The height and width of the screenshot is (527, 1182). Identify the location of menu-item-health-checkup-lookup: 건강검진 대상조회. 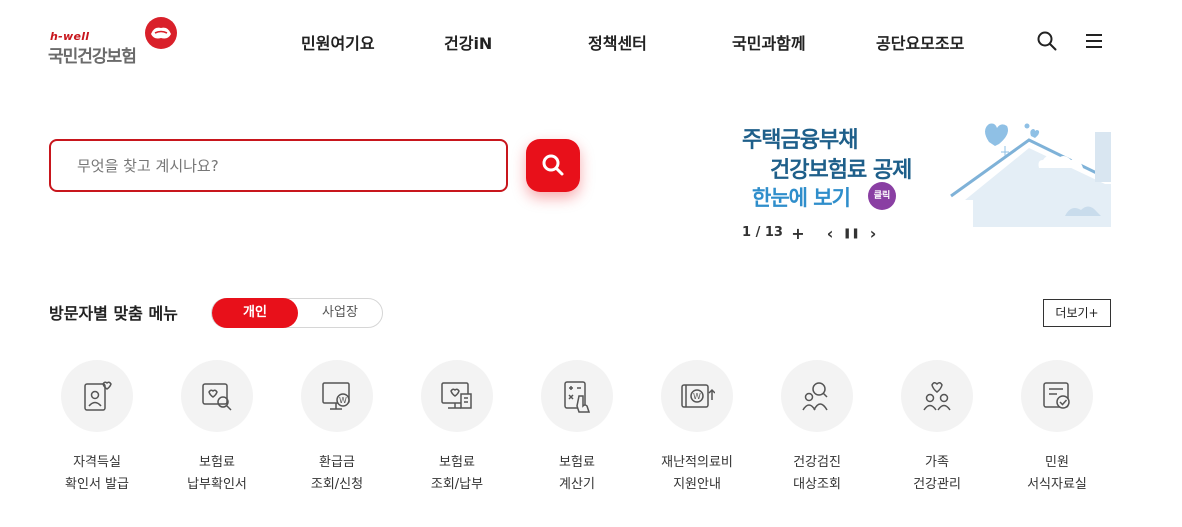
(818, 430).